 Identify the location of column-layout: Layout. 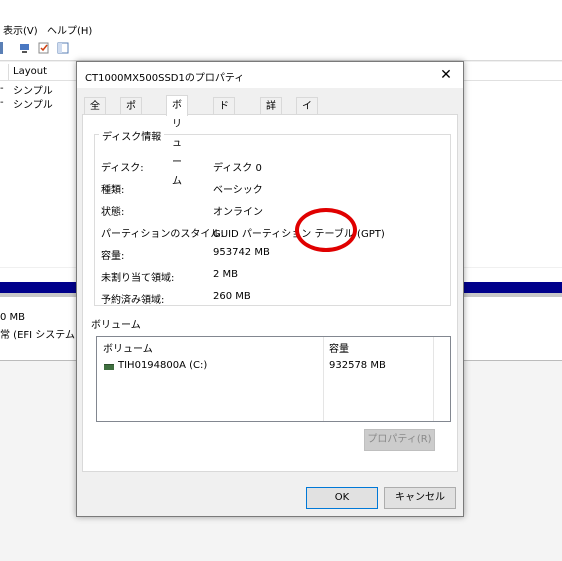
(30, 71).